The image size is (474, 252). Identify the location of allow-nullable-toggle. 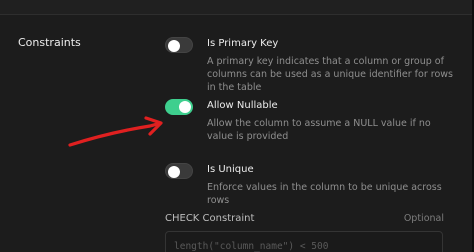
(179, 107).